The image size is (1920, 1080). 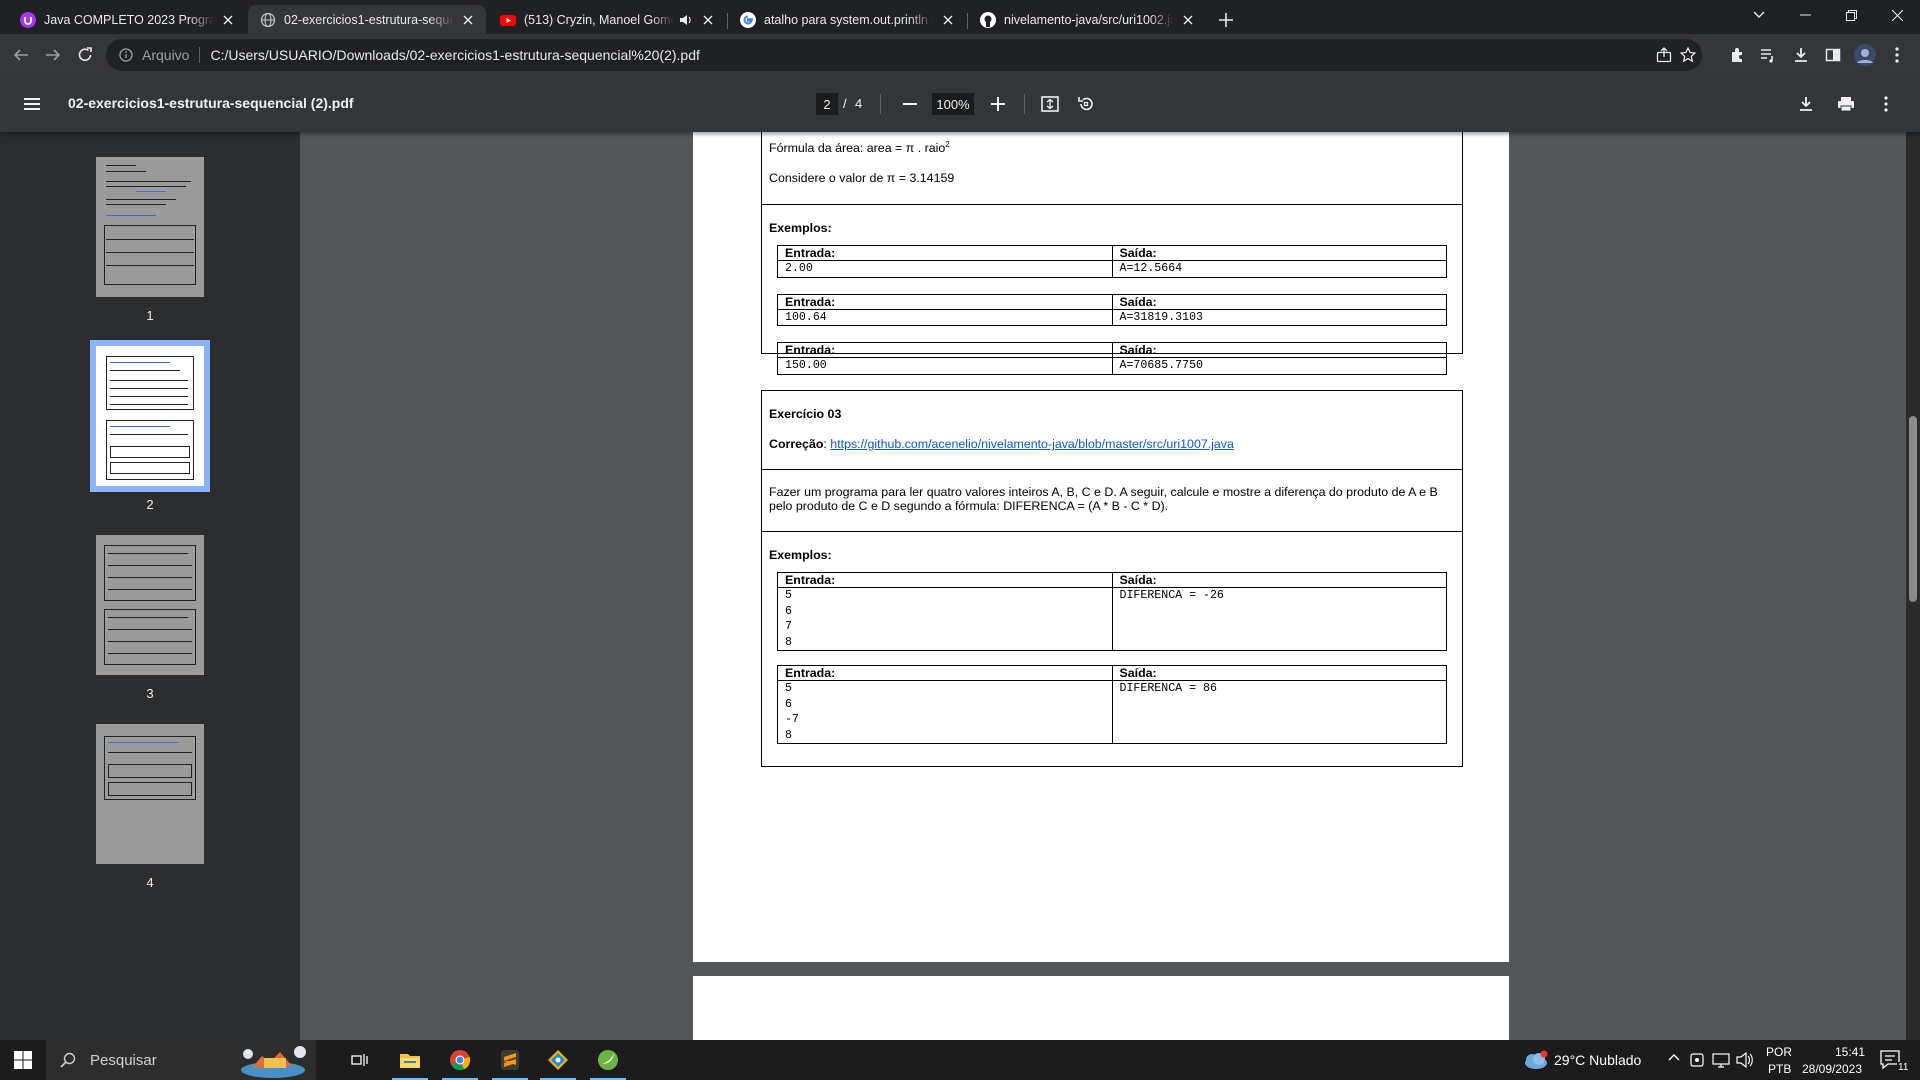 I want to click on zoom-in-icon, so click(x=998, y=104).